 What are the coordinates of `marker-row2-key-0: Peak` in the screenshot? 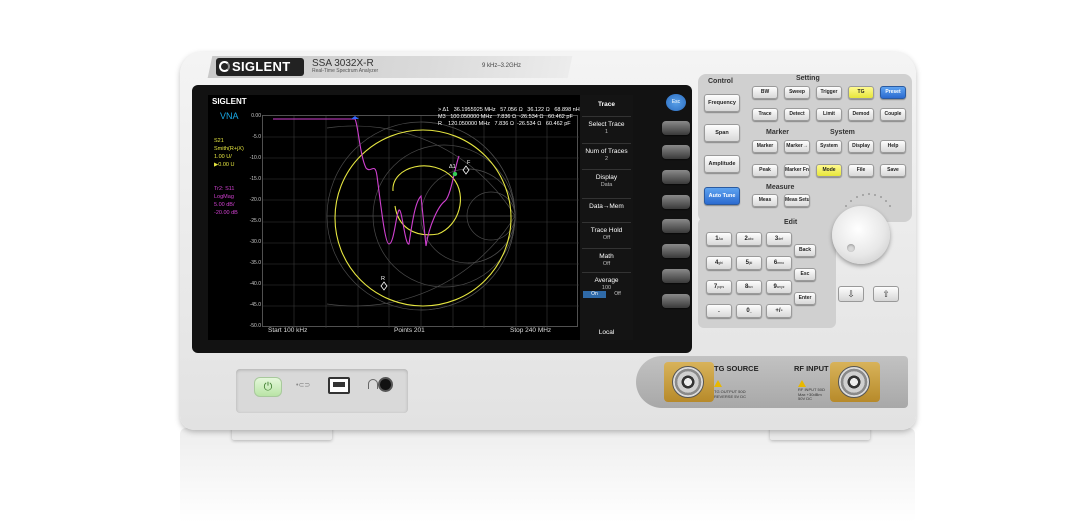 It's located at (765, 170).